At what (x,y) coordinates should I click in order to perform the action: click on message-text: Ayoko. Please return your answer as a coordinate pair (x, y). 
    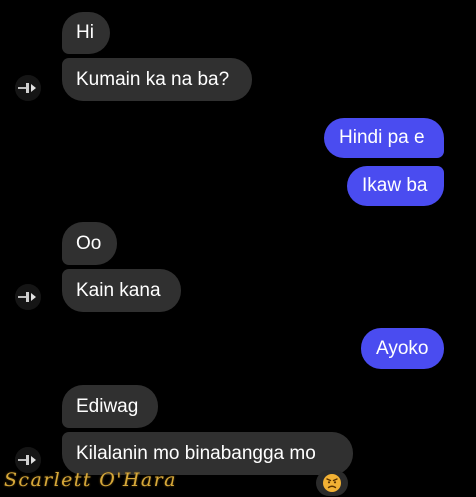
    Looking at the image, I should click on (402, 348).